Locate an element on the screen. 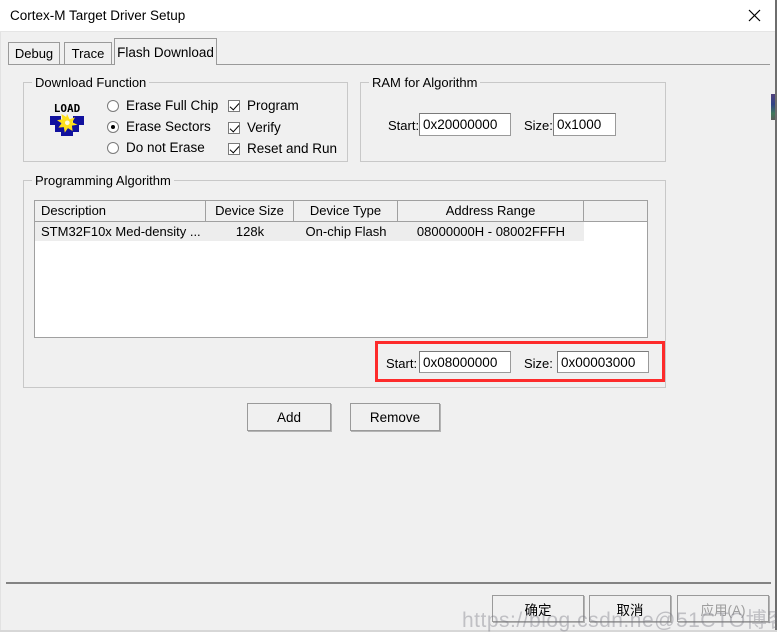 The width and height of the screenshot is (777, 632). flash-start-label: Start: is located at coordinates (402, 363).